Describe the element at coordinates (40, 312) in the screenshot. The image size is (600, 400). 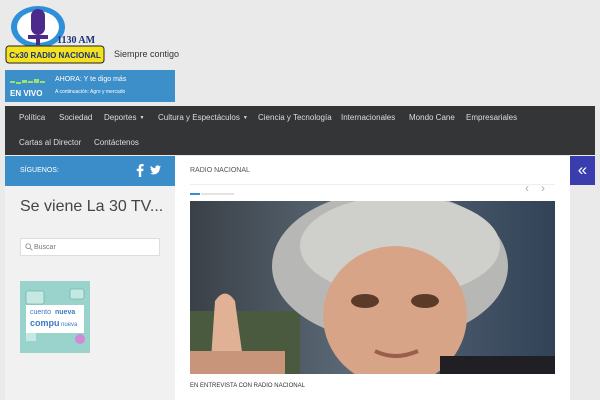
I see `svg-text: cuento` at that location.